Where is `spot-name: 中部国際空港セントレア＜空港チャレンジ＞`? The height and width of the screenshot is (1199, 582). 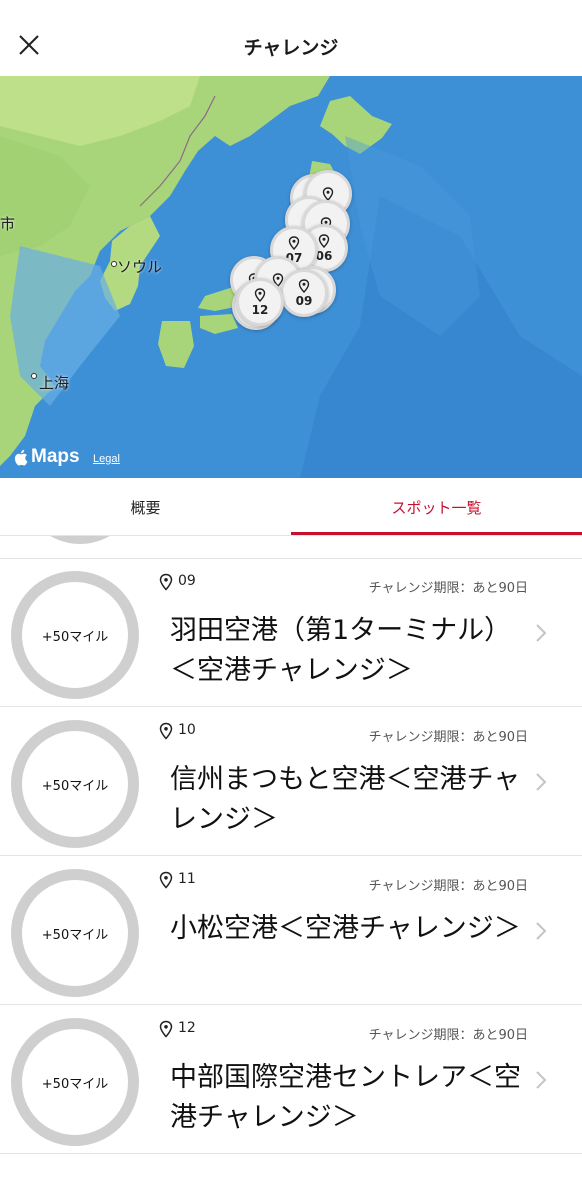
spot-name: 中部国際空港セントレア＜空港チャレンジ＞ is located at coordinates (345, 1097).